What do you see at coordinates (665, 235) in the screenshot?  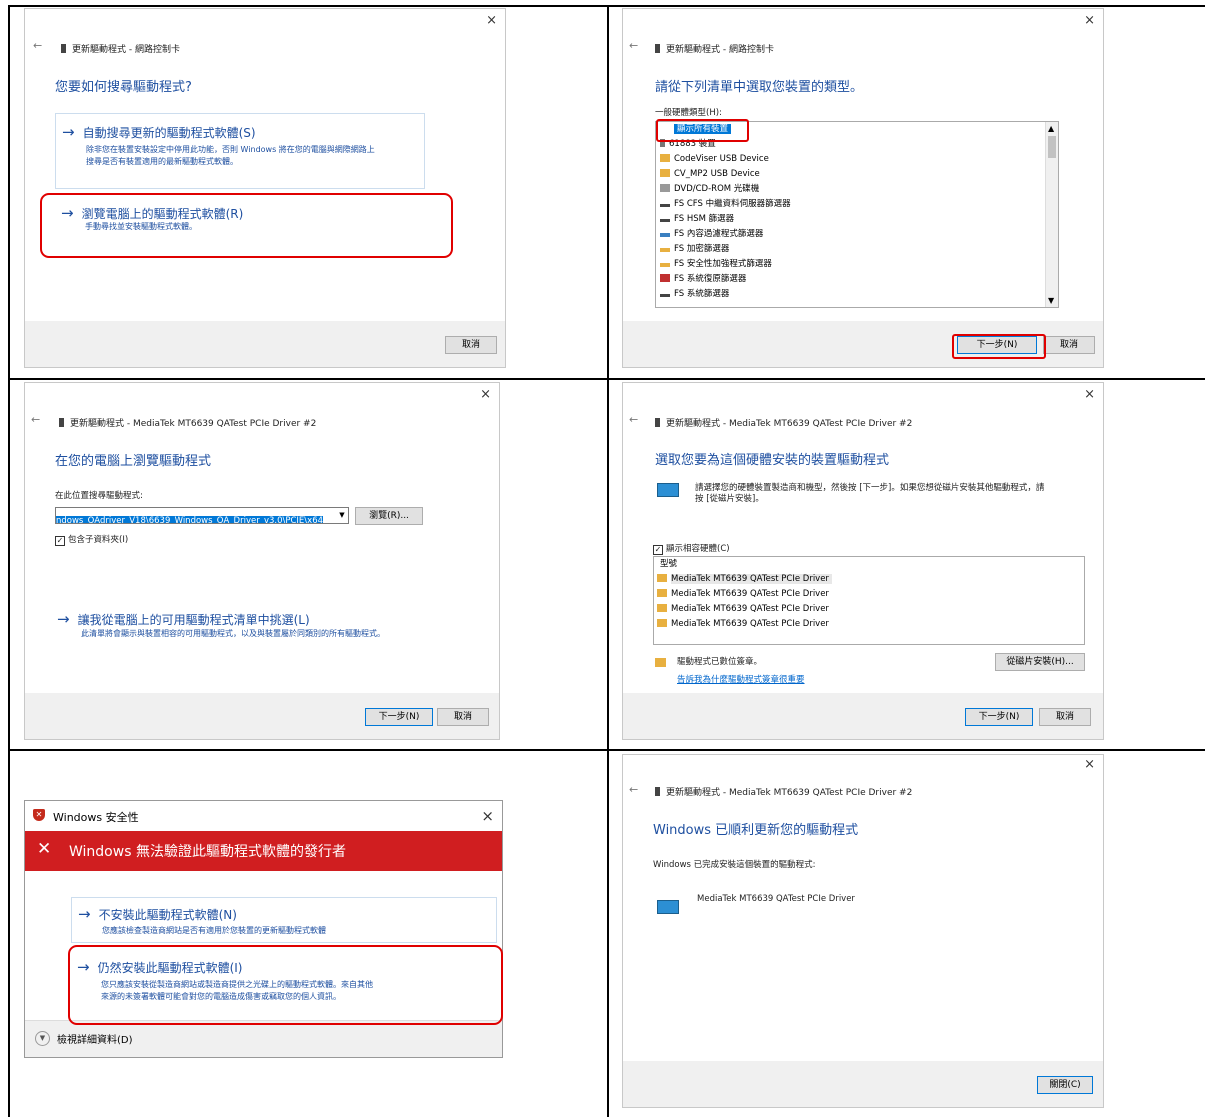 I see `filter-icon` at bounding box center [665, 235].